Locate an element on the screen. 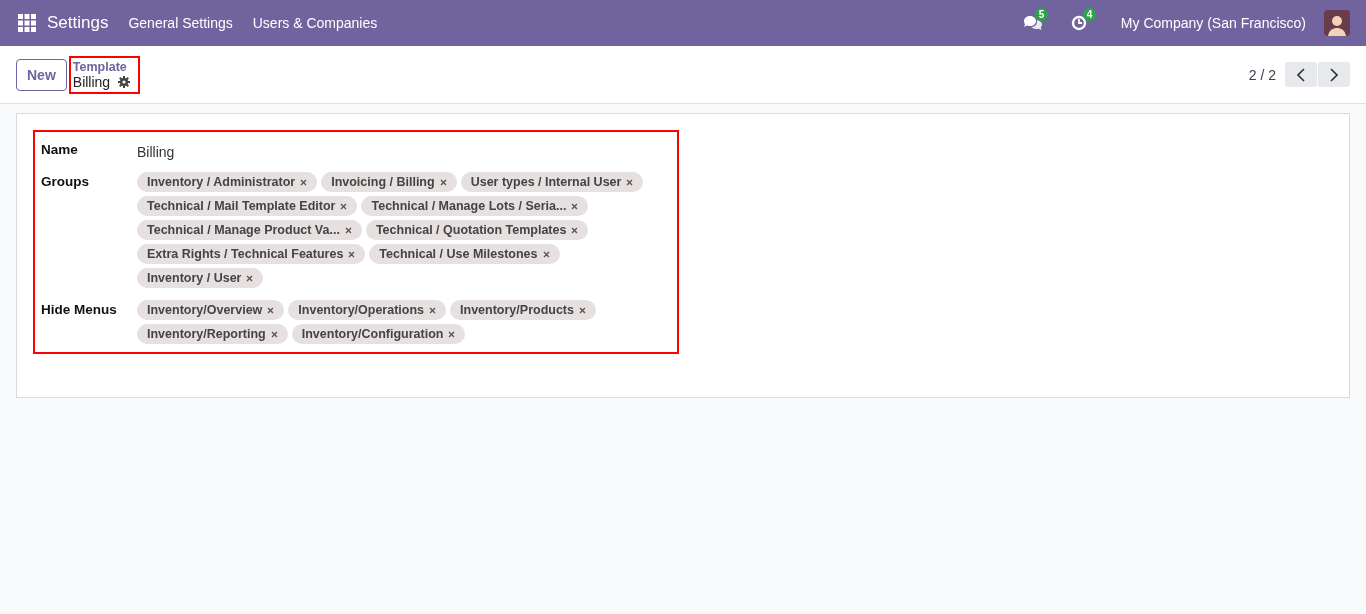  tag-label: Inventory/Reporting is located at coordinates (206, 334).